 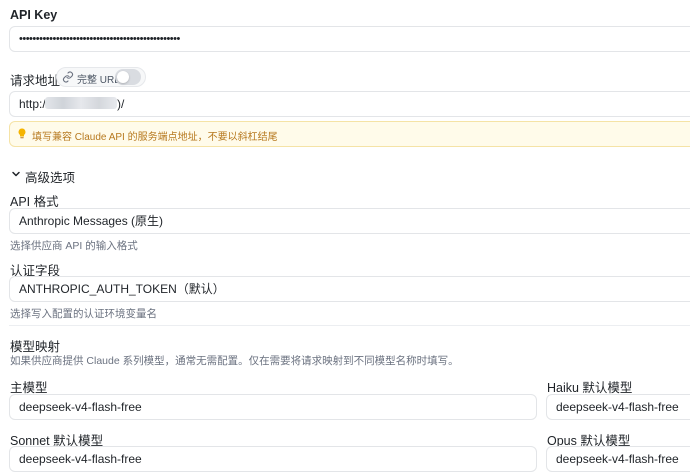 I want to click on auth-field-select: ANTHROPIC_AUTH_TOKEN（默认）, so click(x=349, y=289).